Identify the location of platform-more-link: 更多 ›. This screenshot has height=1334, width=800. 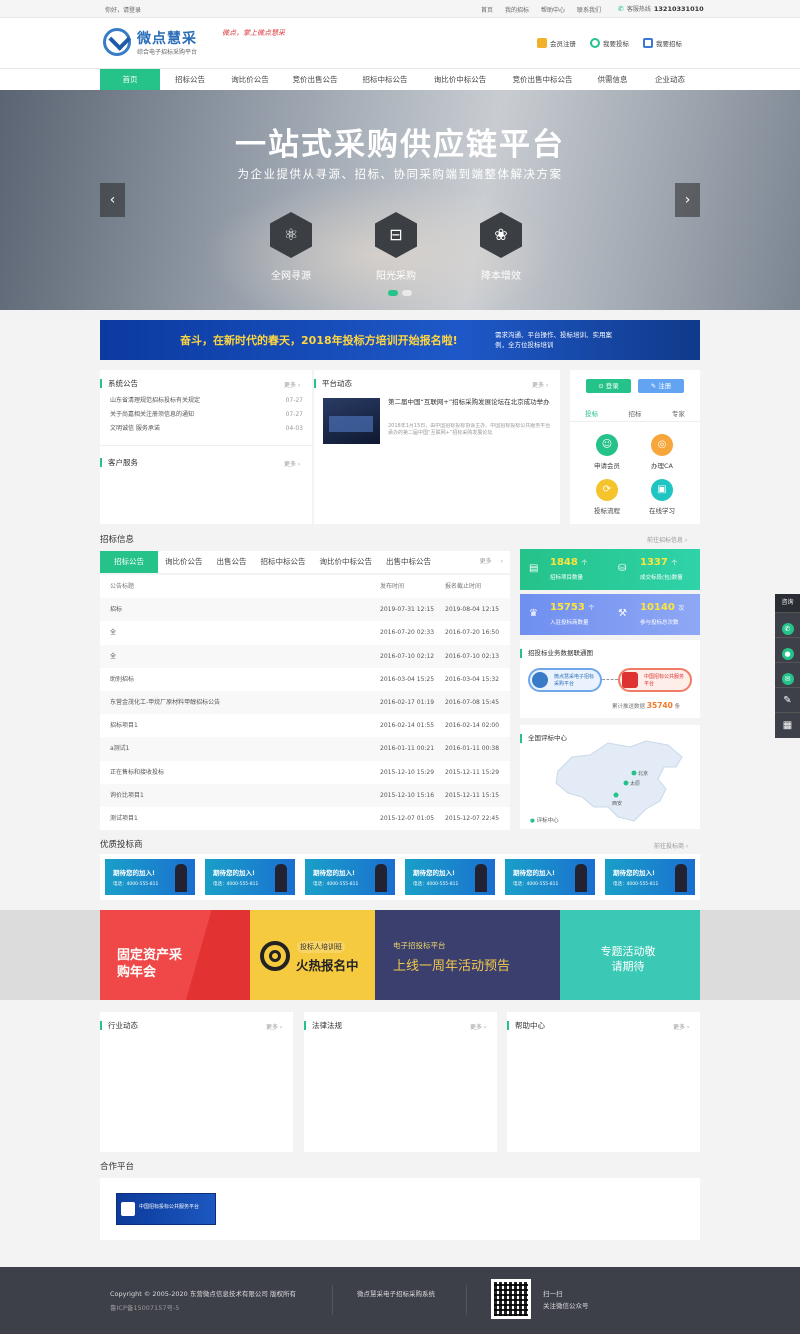
(540, 384).